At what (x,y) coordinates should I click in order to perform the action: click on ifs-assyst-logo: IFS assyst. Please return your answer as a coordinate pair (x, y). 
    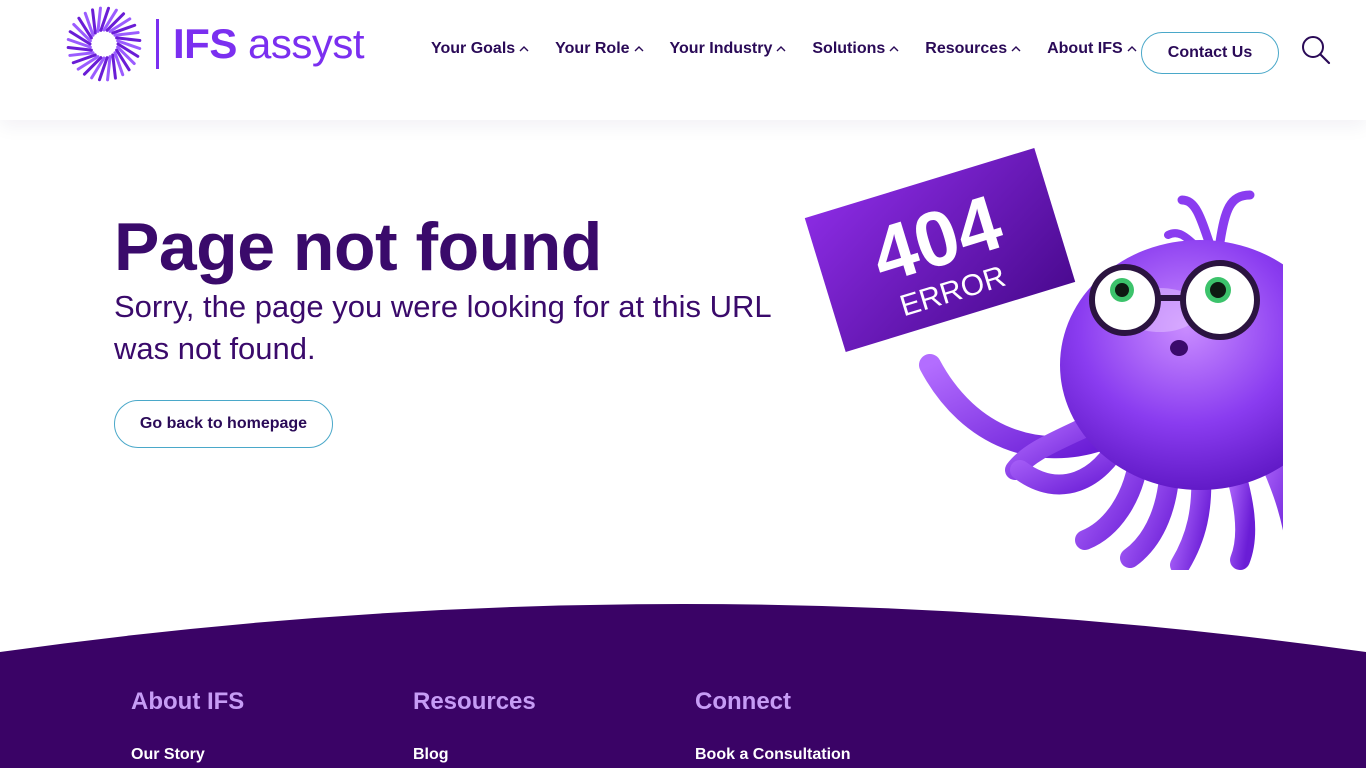
    Looking at the image, I should click on (219, 44).